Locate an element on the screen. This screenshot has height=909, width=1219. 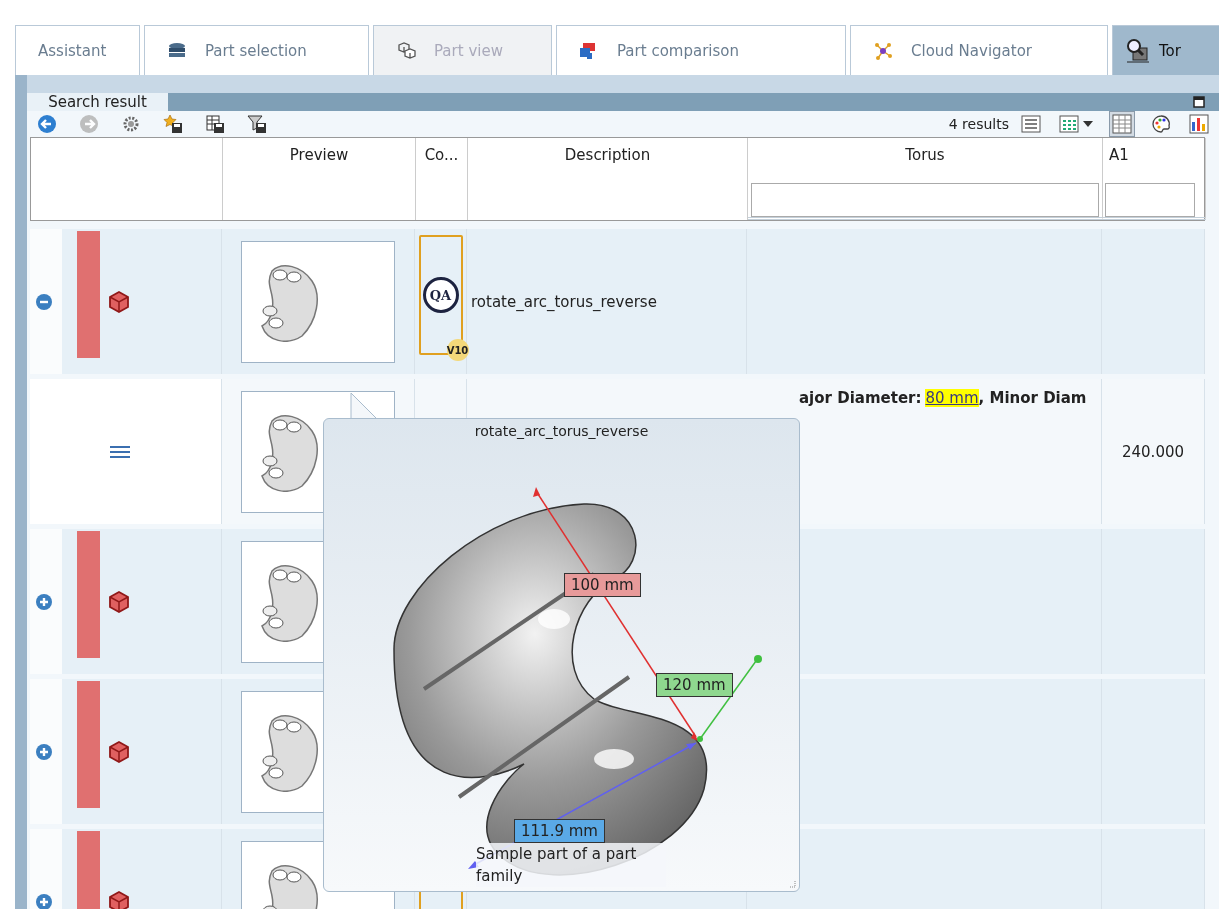
column-title: Torus is located at coordinates (925, 155).